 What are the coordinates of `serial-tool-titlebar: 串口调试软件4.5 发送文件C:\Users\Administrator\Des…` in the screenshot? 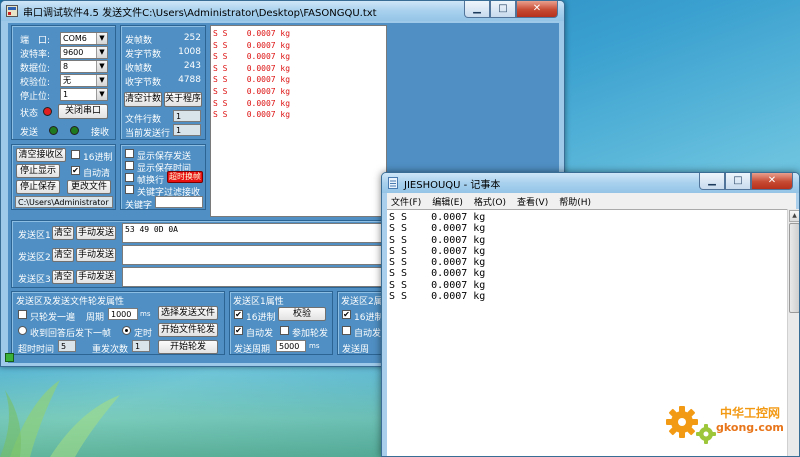 It's located at (282, 11).